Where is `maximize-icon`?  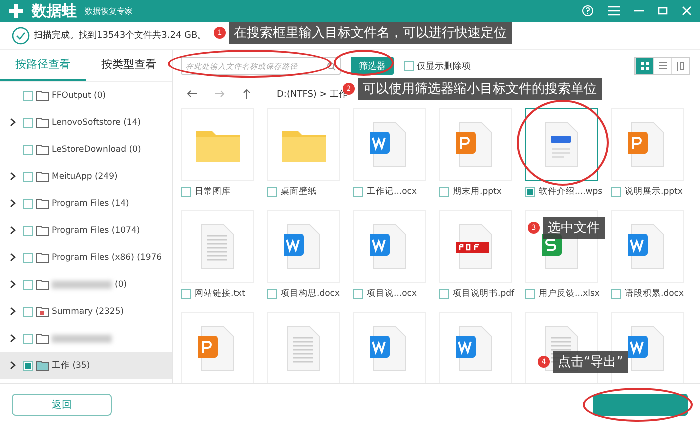 maximize-icon is located at coordinates (663, 11).